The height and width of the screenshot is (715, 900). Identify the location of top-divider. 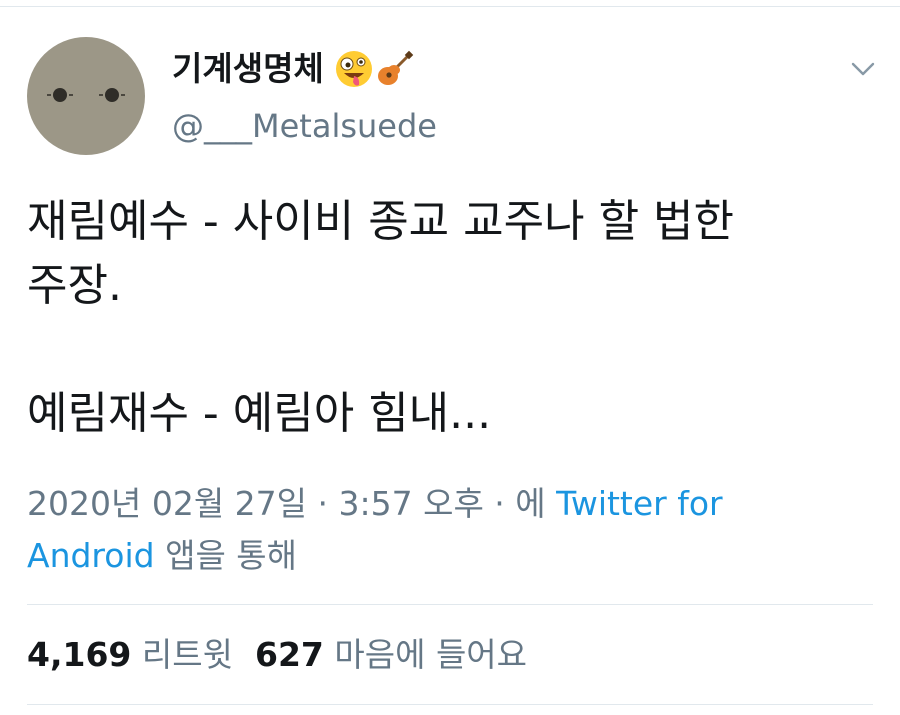
(450, 6).